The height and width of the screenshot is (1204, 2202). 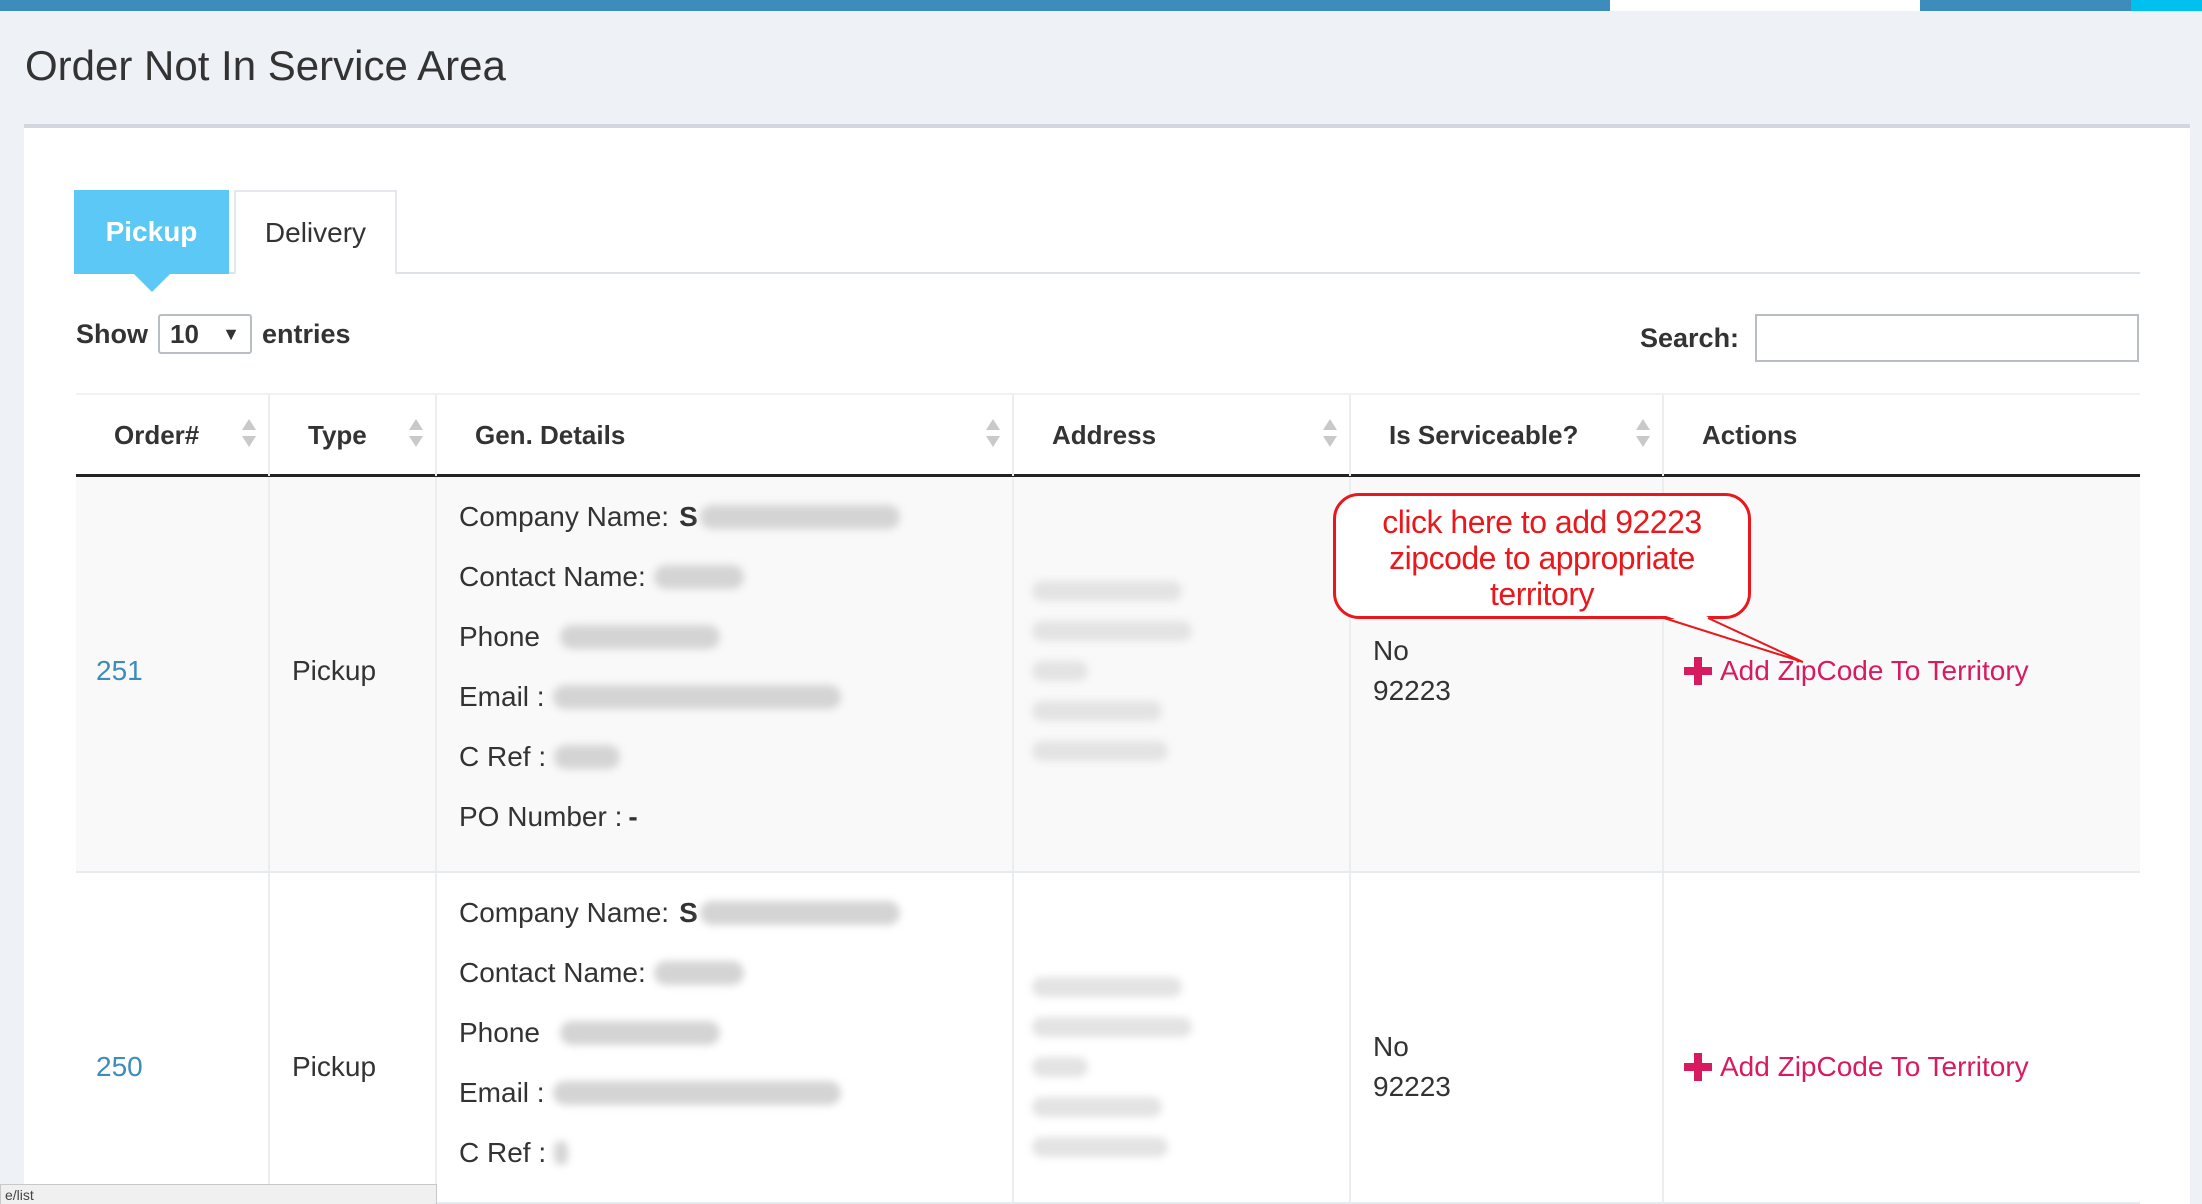 What do you see at coordinates (353, 1037) in the screenshot?
I see `cell-type: Pickup` at bounding box center [353, 1037].